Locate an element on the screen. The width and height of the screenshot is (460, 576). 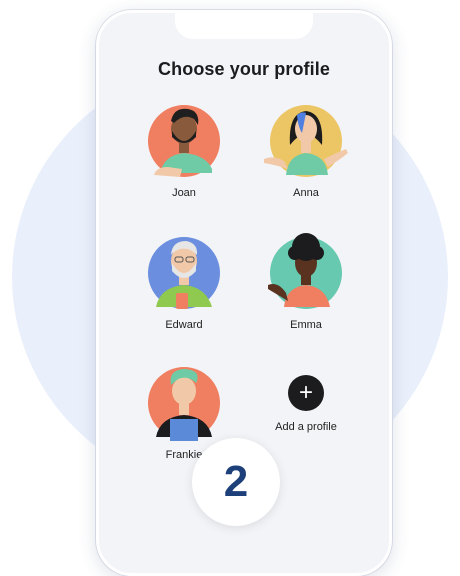
profile-emma: Emma is located at coordinates (306, 282).